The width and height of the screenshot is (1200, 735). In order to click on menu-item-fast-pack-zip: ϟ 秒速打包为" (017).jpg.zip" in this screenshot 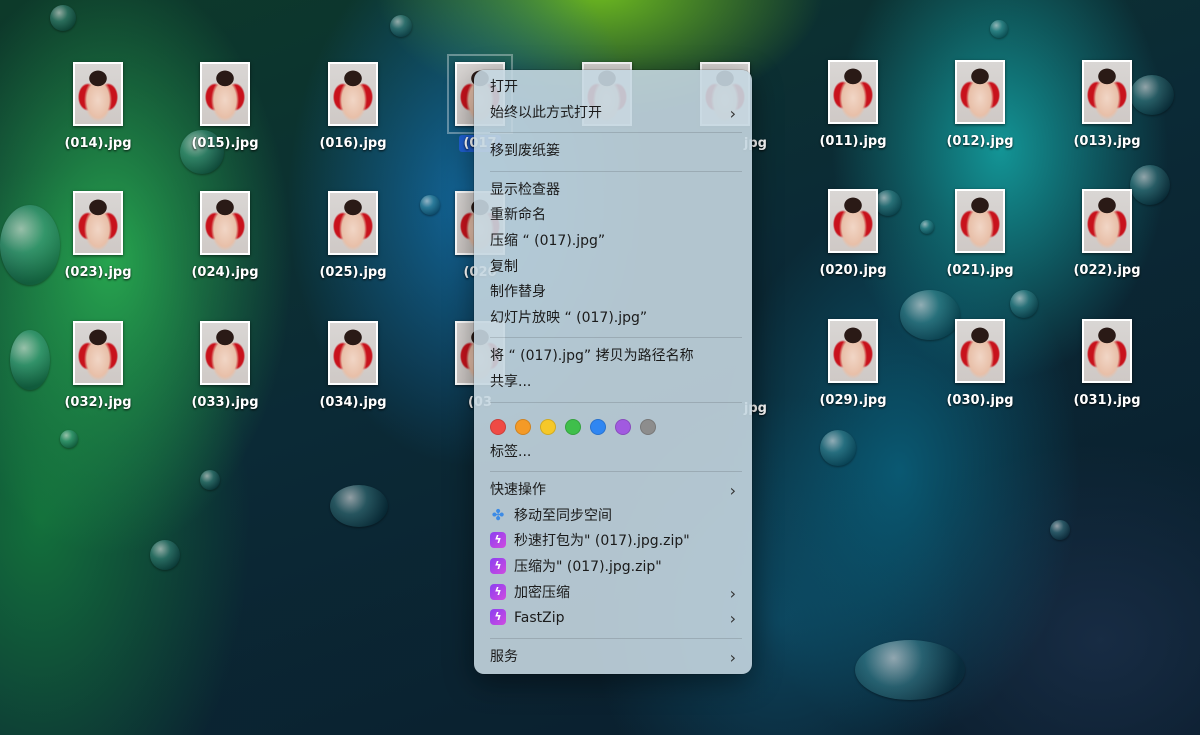, I will do `click(613, 542)`.